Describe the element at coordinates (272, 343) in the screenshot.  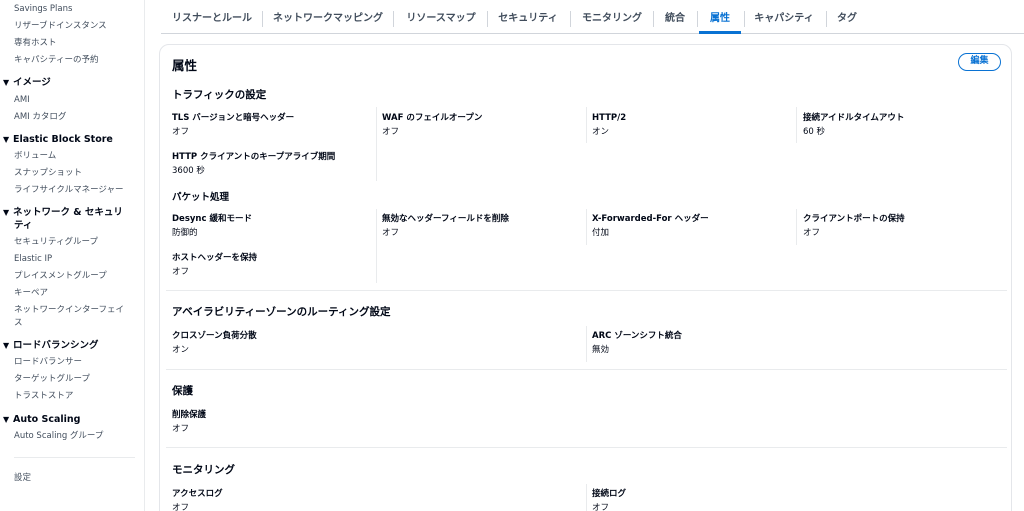
I see `attr-cross-zone: クロスゾーン負荷分散 オン` at that location.